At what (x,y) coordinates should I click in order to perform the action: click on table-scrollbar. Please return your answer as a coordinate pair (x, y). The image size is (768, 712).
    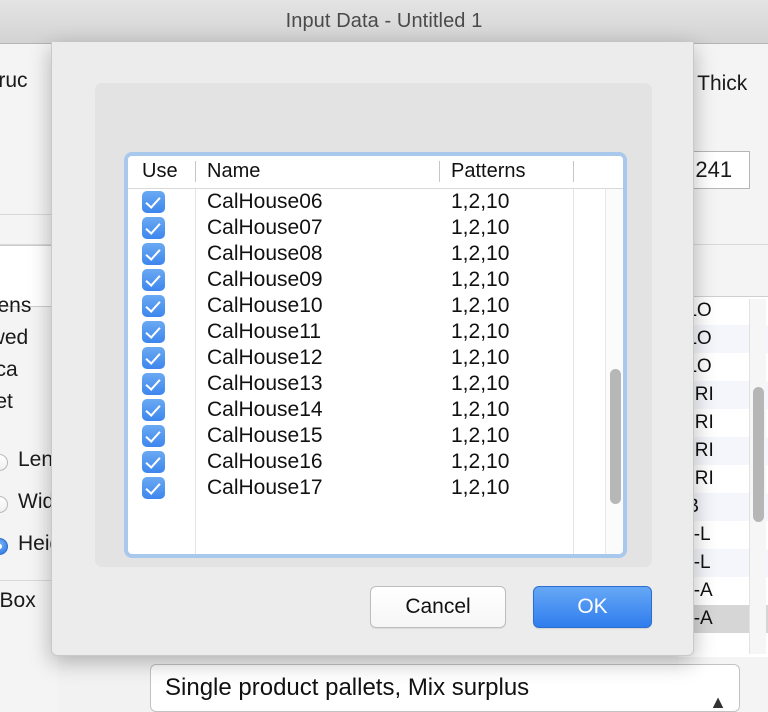
    Looking at the image, I should click on (614, 371).